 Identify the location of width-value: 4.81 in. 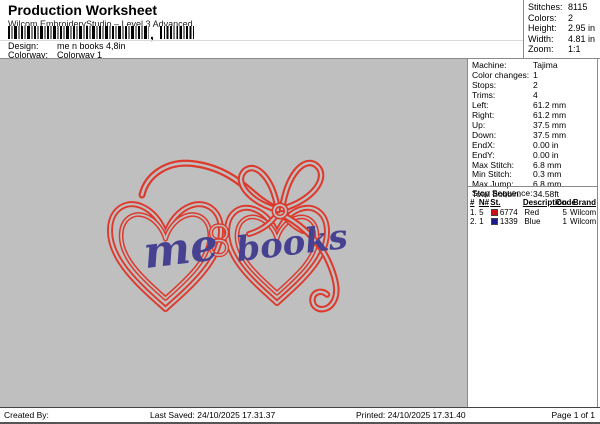
(582, 38).